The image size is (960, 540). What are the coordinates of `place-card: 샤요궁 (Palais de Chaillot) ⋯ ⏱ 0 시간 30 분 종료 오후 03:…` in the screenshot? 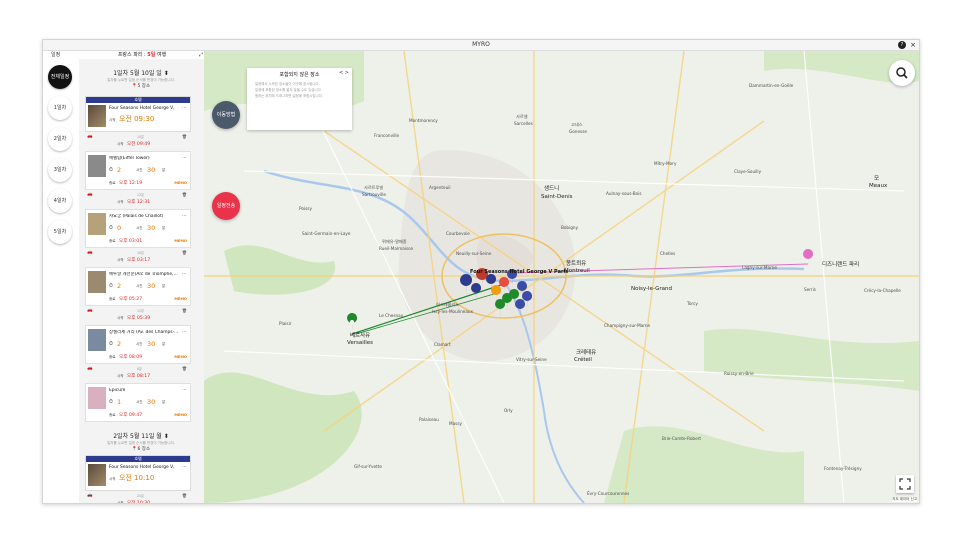 It's located at (138, 228).